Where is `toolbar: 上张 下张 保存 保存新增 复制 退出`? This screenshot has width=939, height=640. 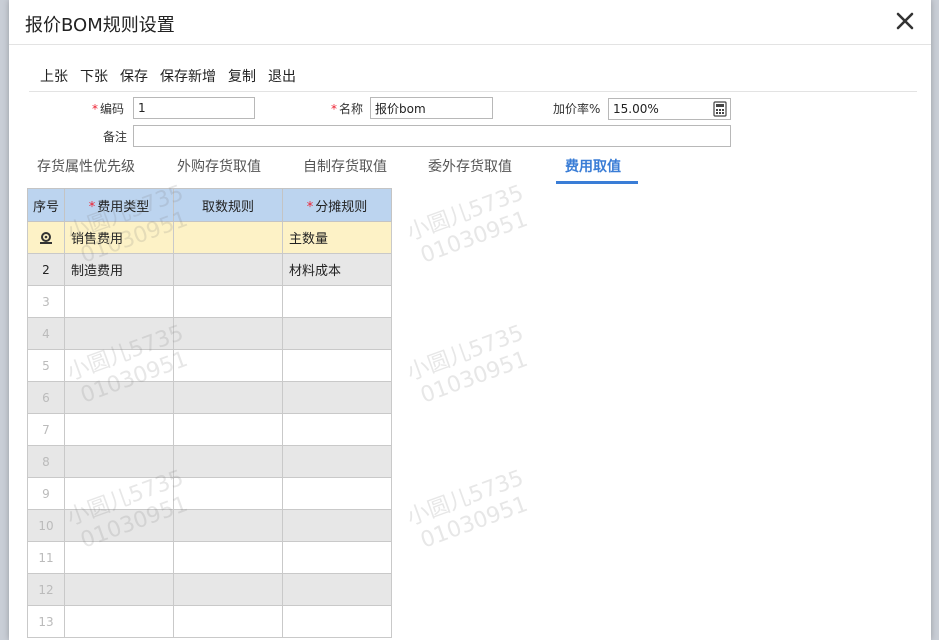 toolbar: 上张 下张 保存 保存新增 复制 退出 is located at coordinates (174, 76).